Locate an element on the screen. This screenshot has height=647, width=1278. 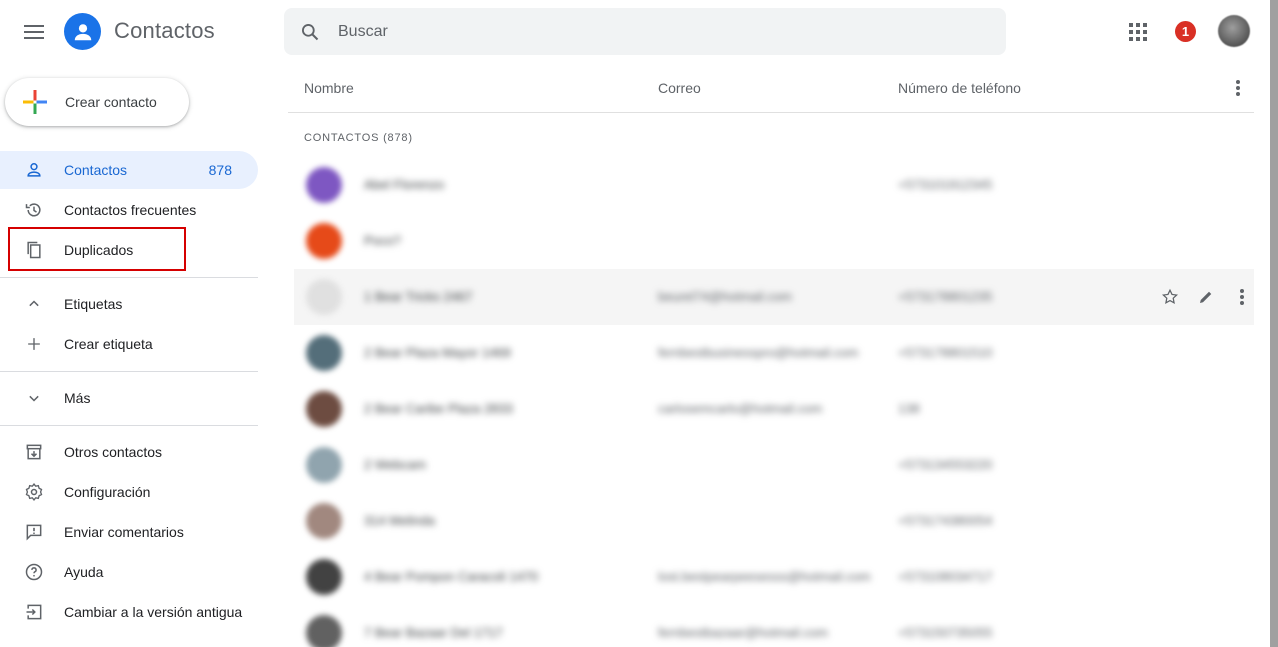
apps-grid-icon is located at coordinates (1138, 32).